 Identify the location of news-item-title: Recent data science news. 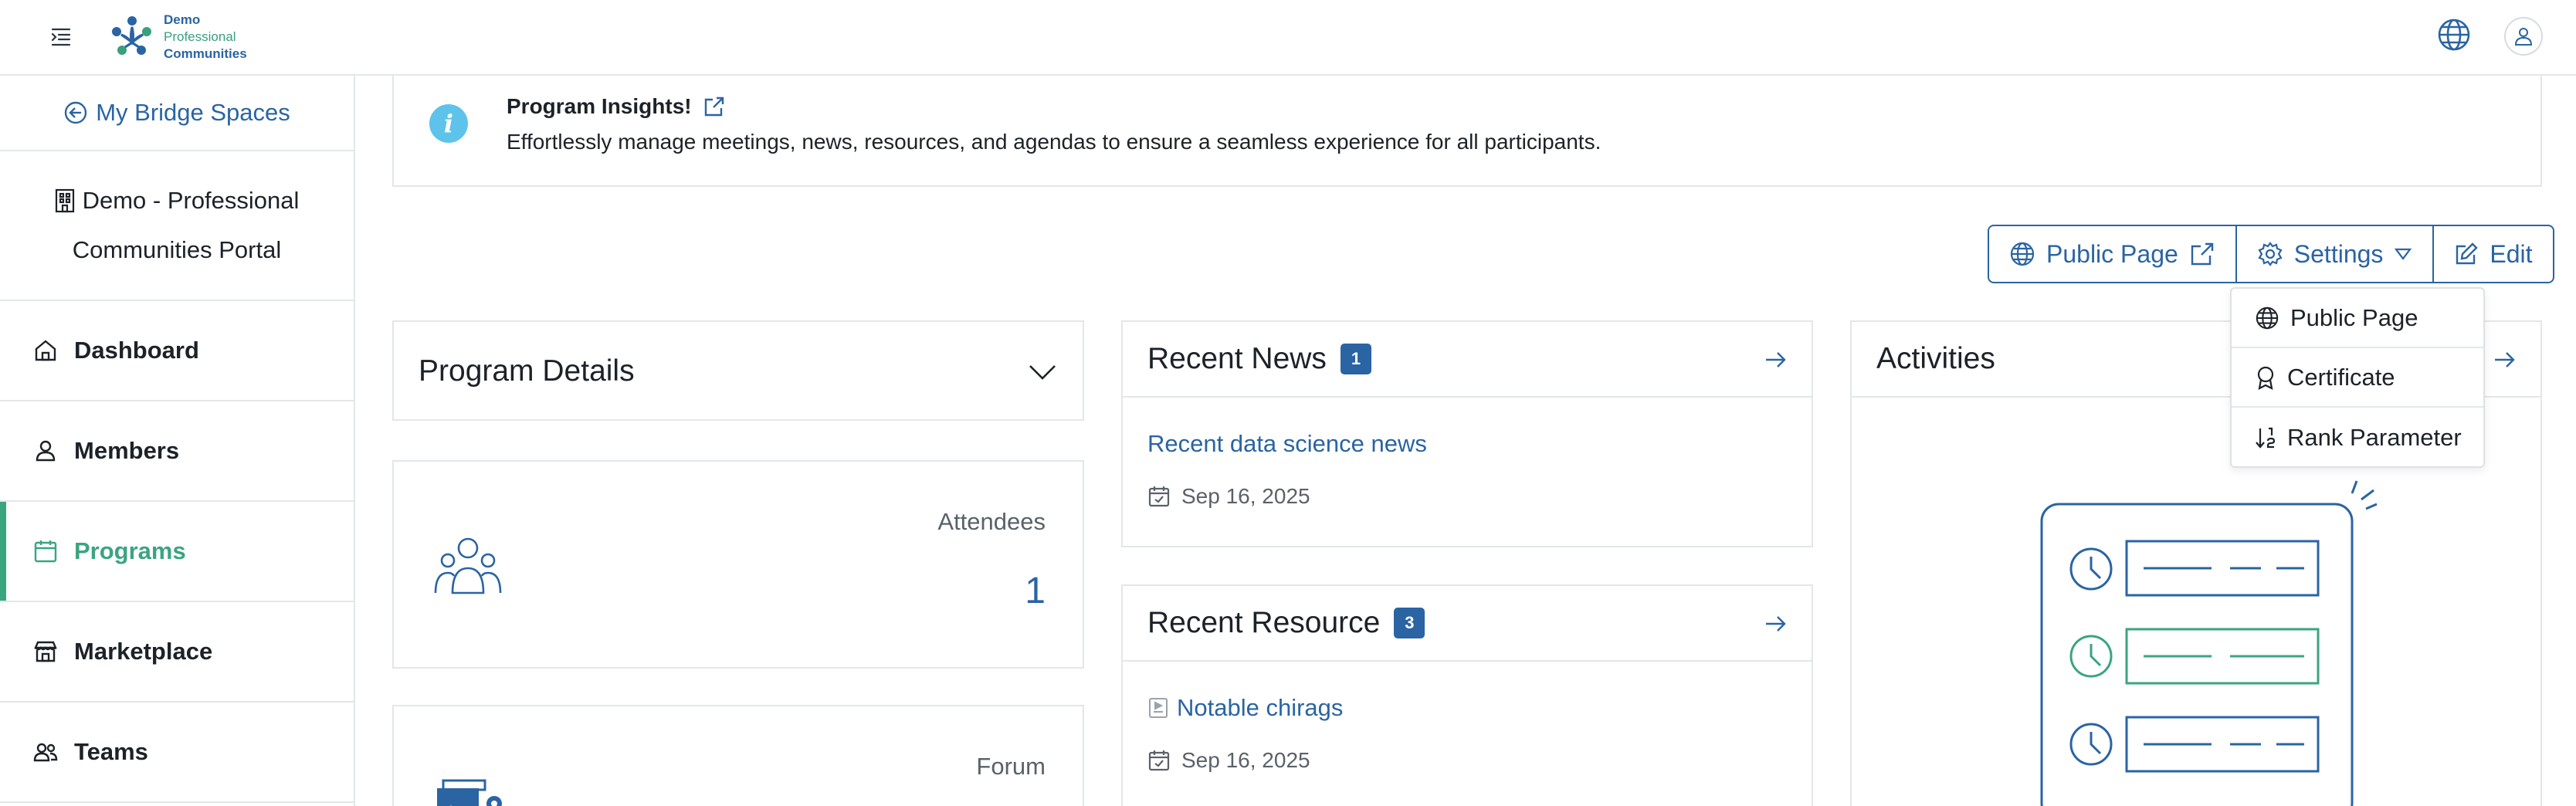
(1287, 443).